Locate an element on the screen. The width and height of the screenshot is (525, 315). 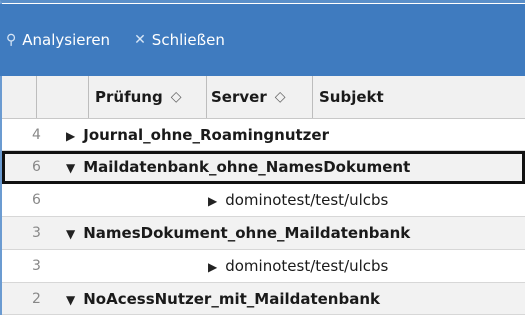
analyze-label: Analysieren is located at coordinates (66, 40).